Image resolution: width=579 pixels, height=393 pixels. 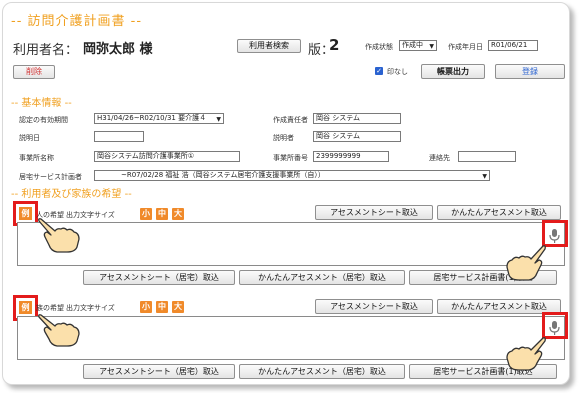 What do you see at coordinates (357, 136) in the screenshot?
I see `explainer-input: 岡谷 システム` at bounding box center [357, 136].